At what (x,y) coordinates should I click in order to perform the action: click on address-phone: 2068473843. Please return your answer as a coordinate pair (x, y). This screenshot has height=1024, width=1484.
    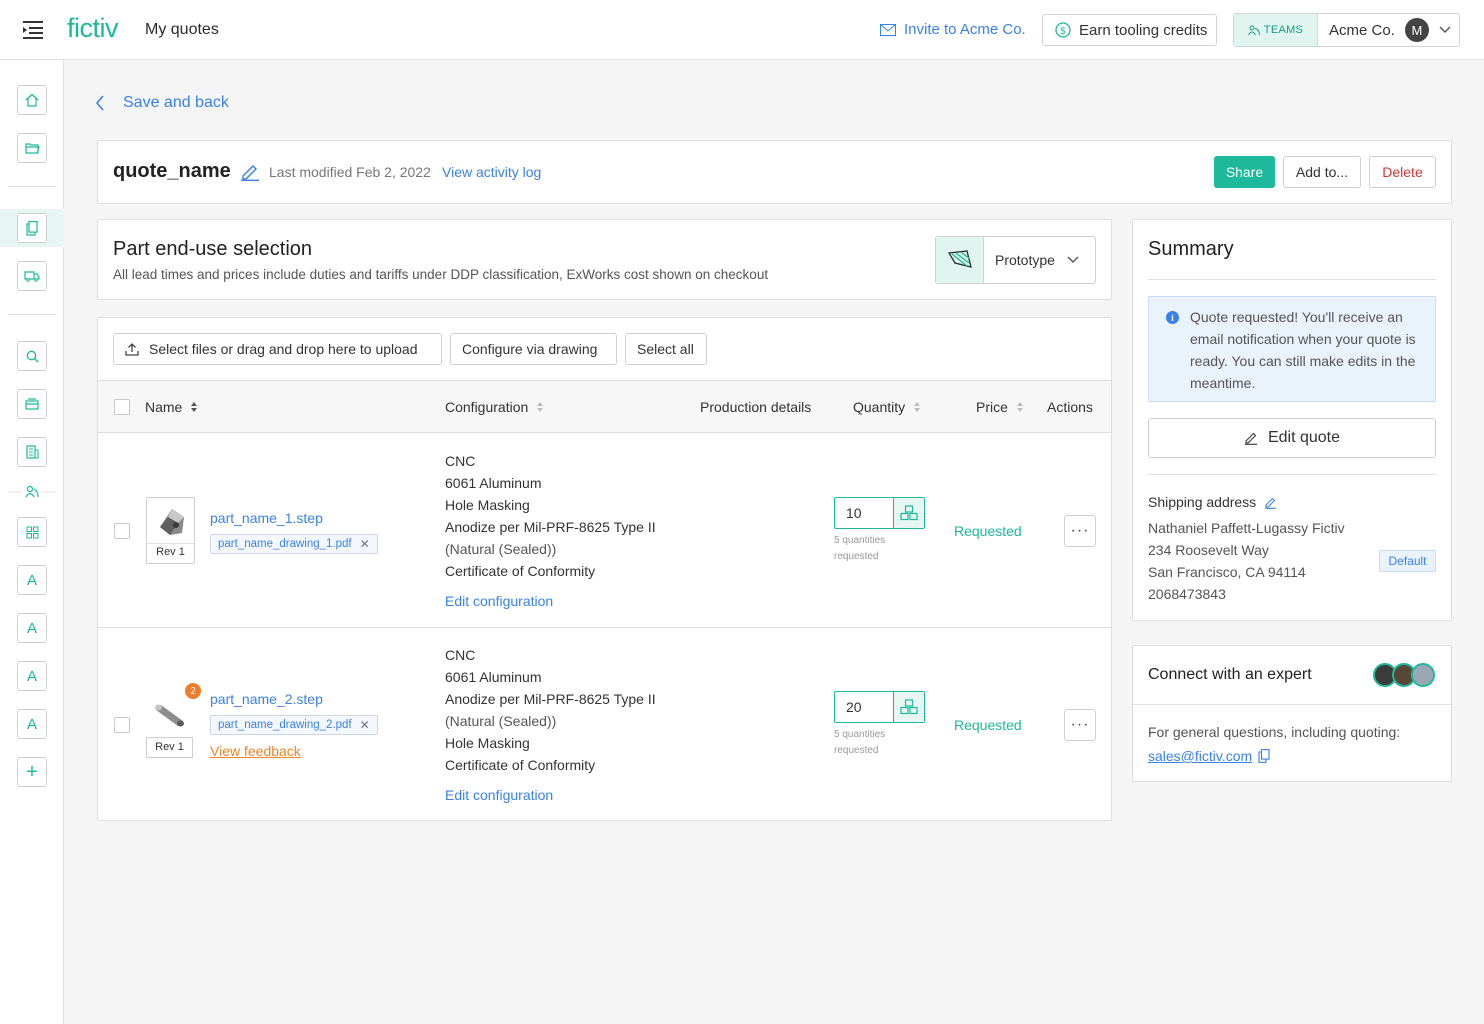
    Looking at the image, I should click on (1187, 594).